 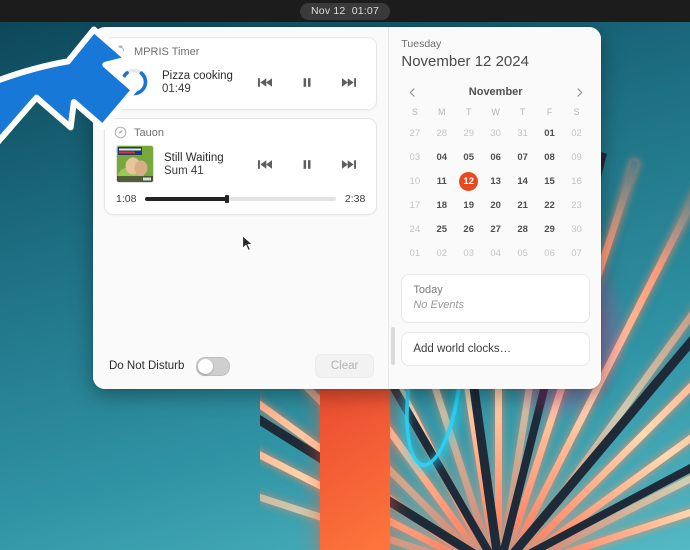 I want to click on calendar-day-cell: 13, so click(x=495, y=181).